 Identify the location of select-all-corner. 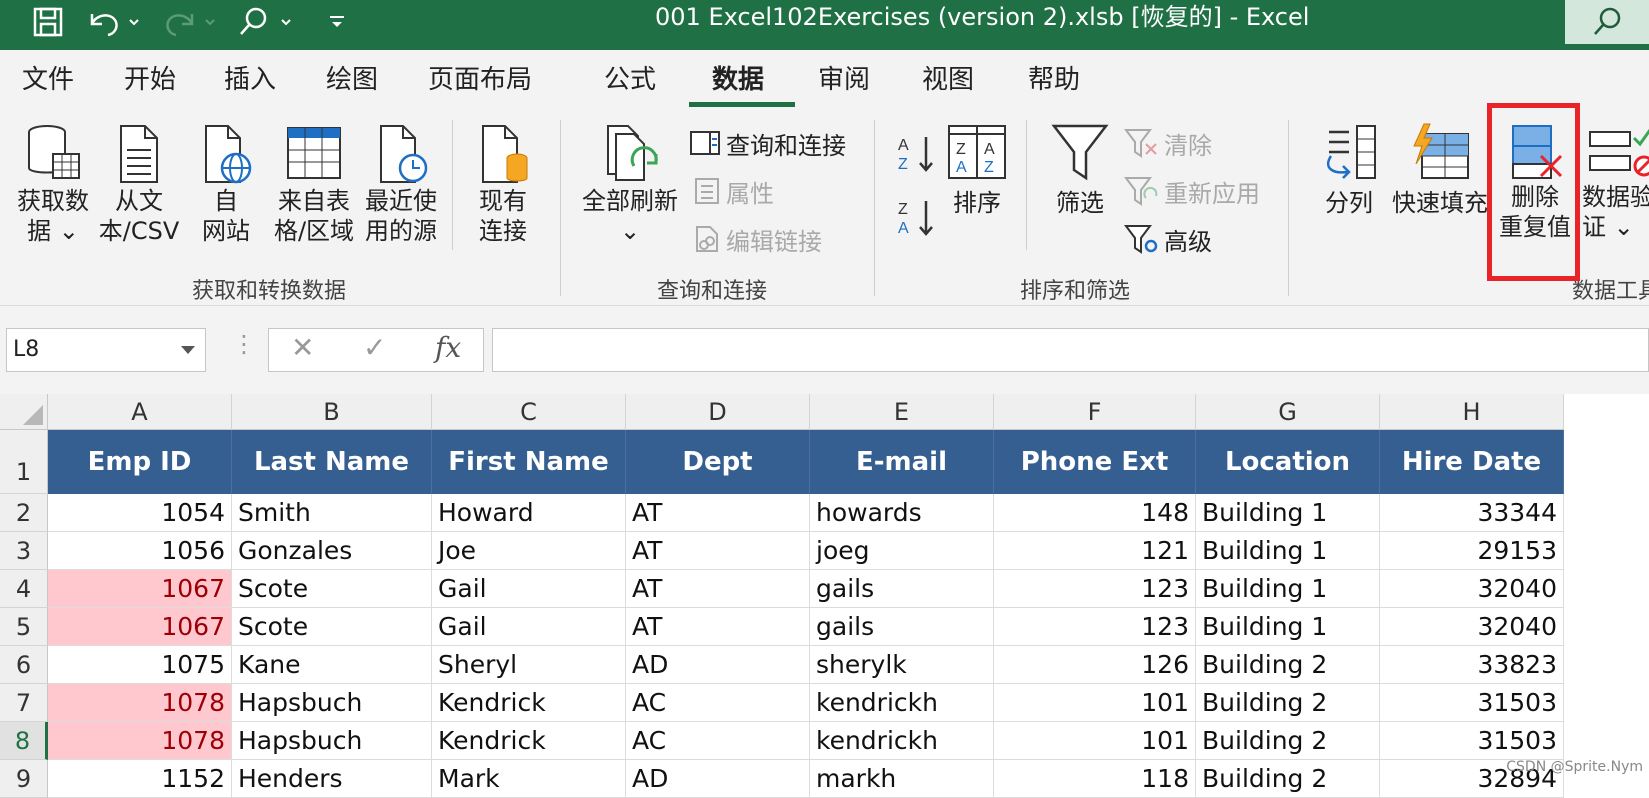
(24, 412).